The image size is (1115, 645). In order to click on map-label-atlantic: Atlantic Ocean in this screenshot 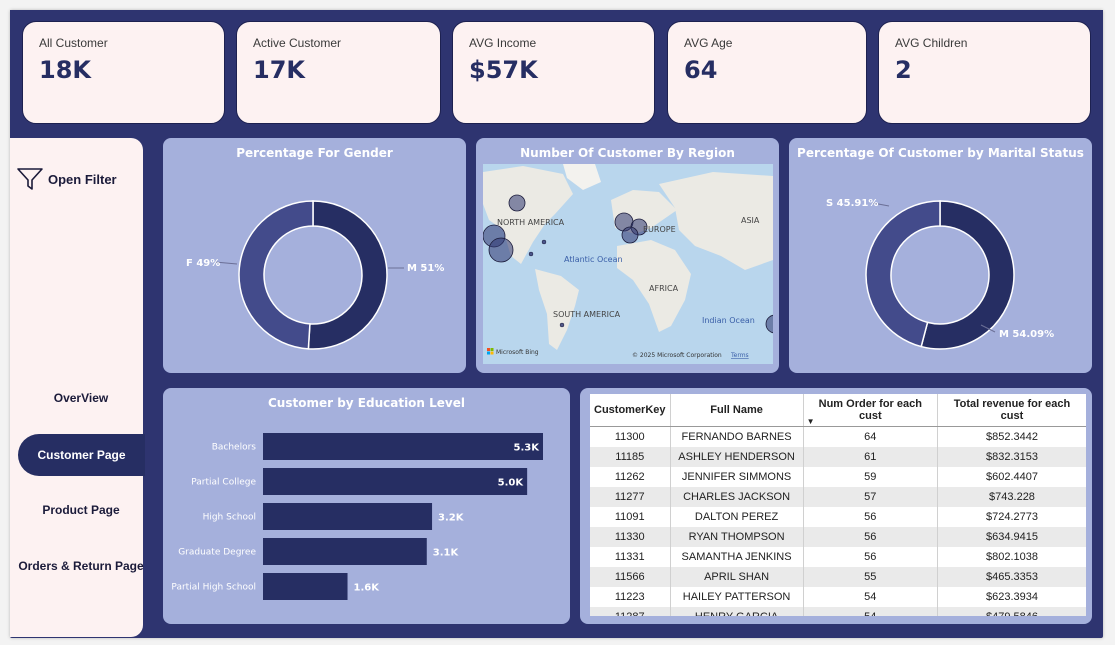, I will do `click(593, 259)`.